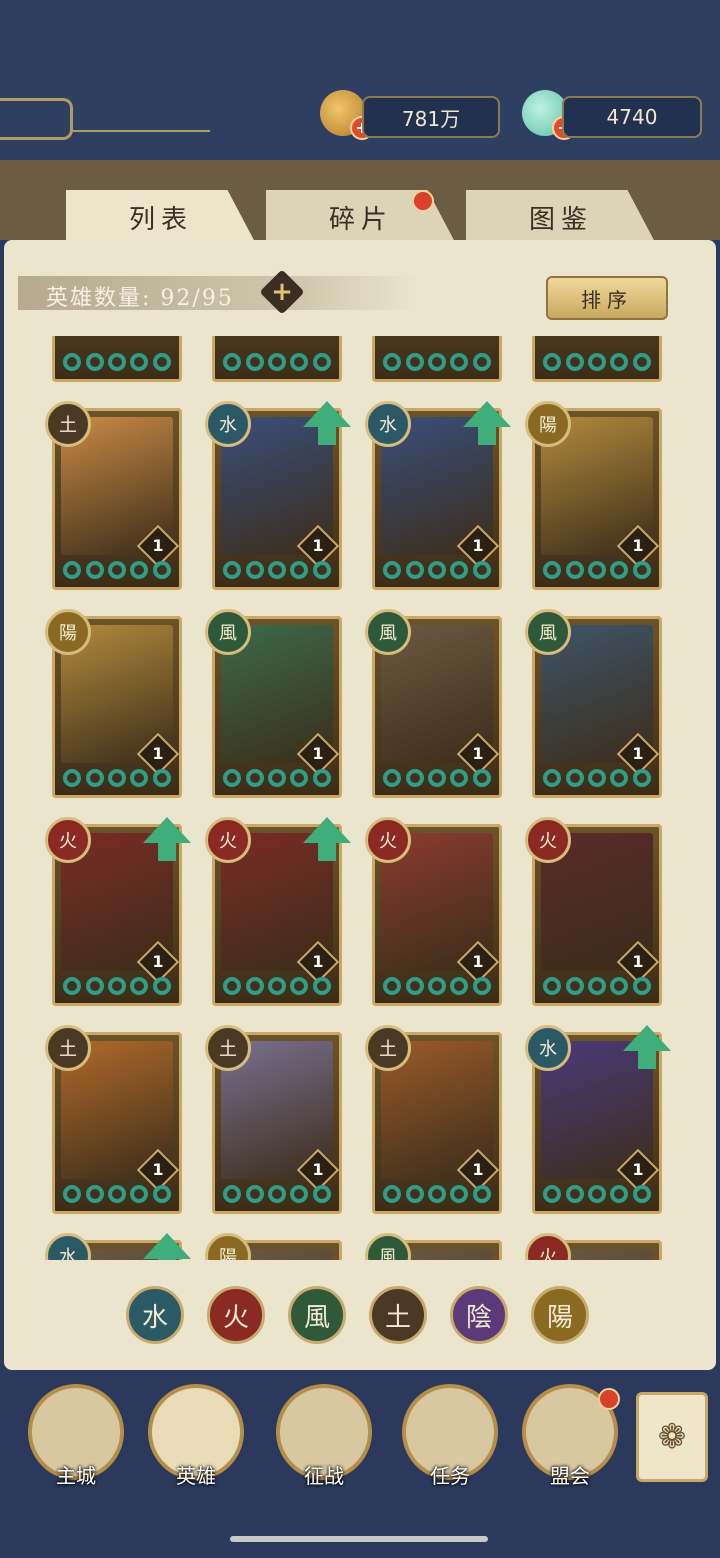  I want to click on tab-codex: 图鉴, so click(561, 217).